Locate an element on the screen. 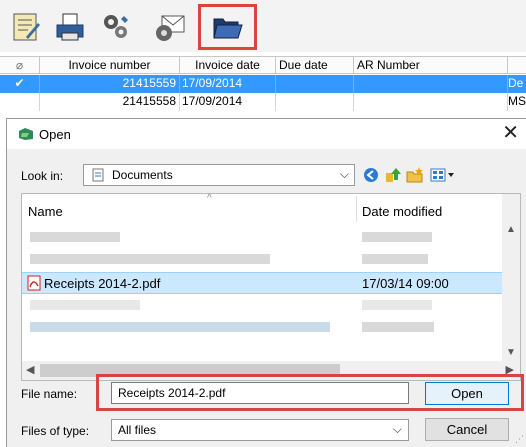 The image size is (526, 447). invoice-number-cell: 21415558 is located at coordinates (110, 102).